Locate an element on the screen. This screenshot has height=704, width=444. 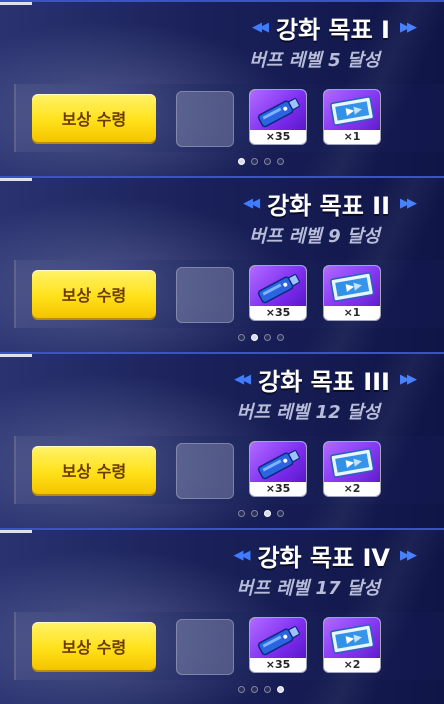
goal-condition: 버프 레벨 9 달성 is located at coordinates (314, 236).